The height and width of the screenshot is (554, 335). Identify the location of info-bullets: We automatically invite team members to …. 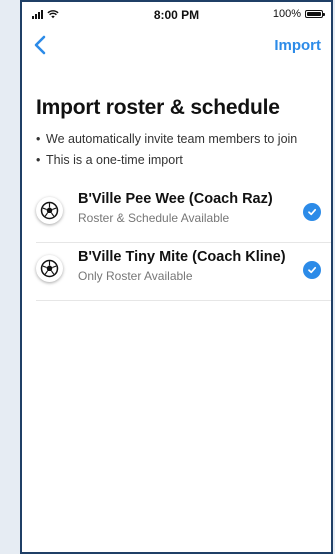
(183, 149).